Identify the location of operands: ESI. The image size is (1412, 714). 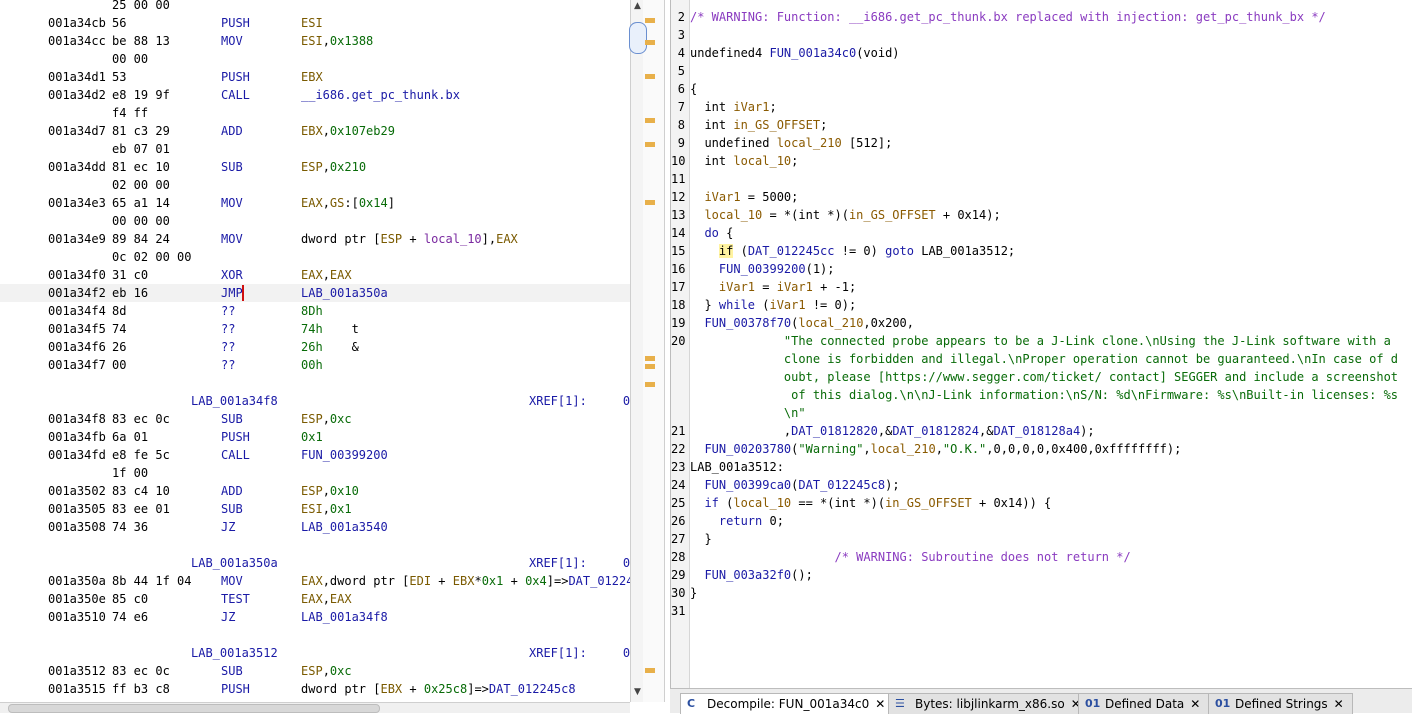
(312, 23).